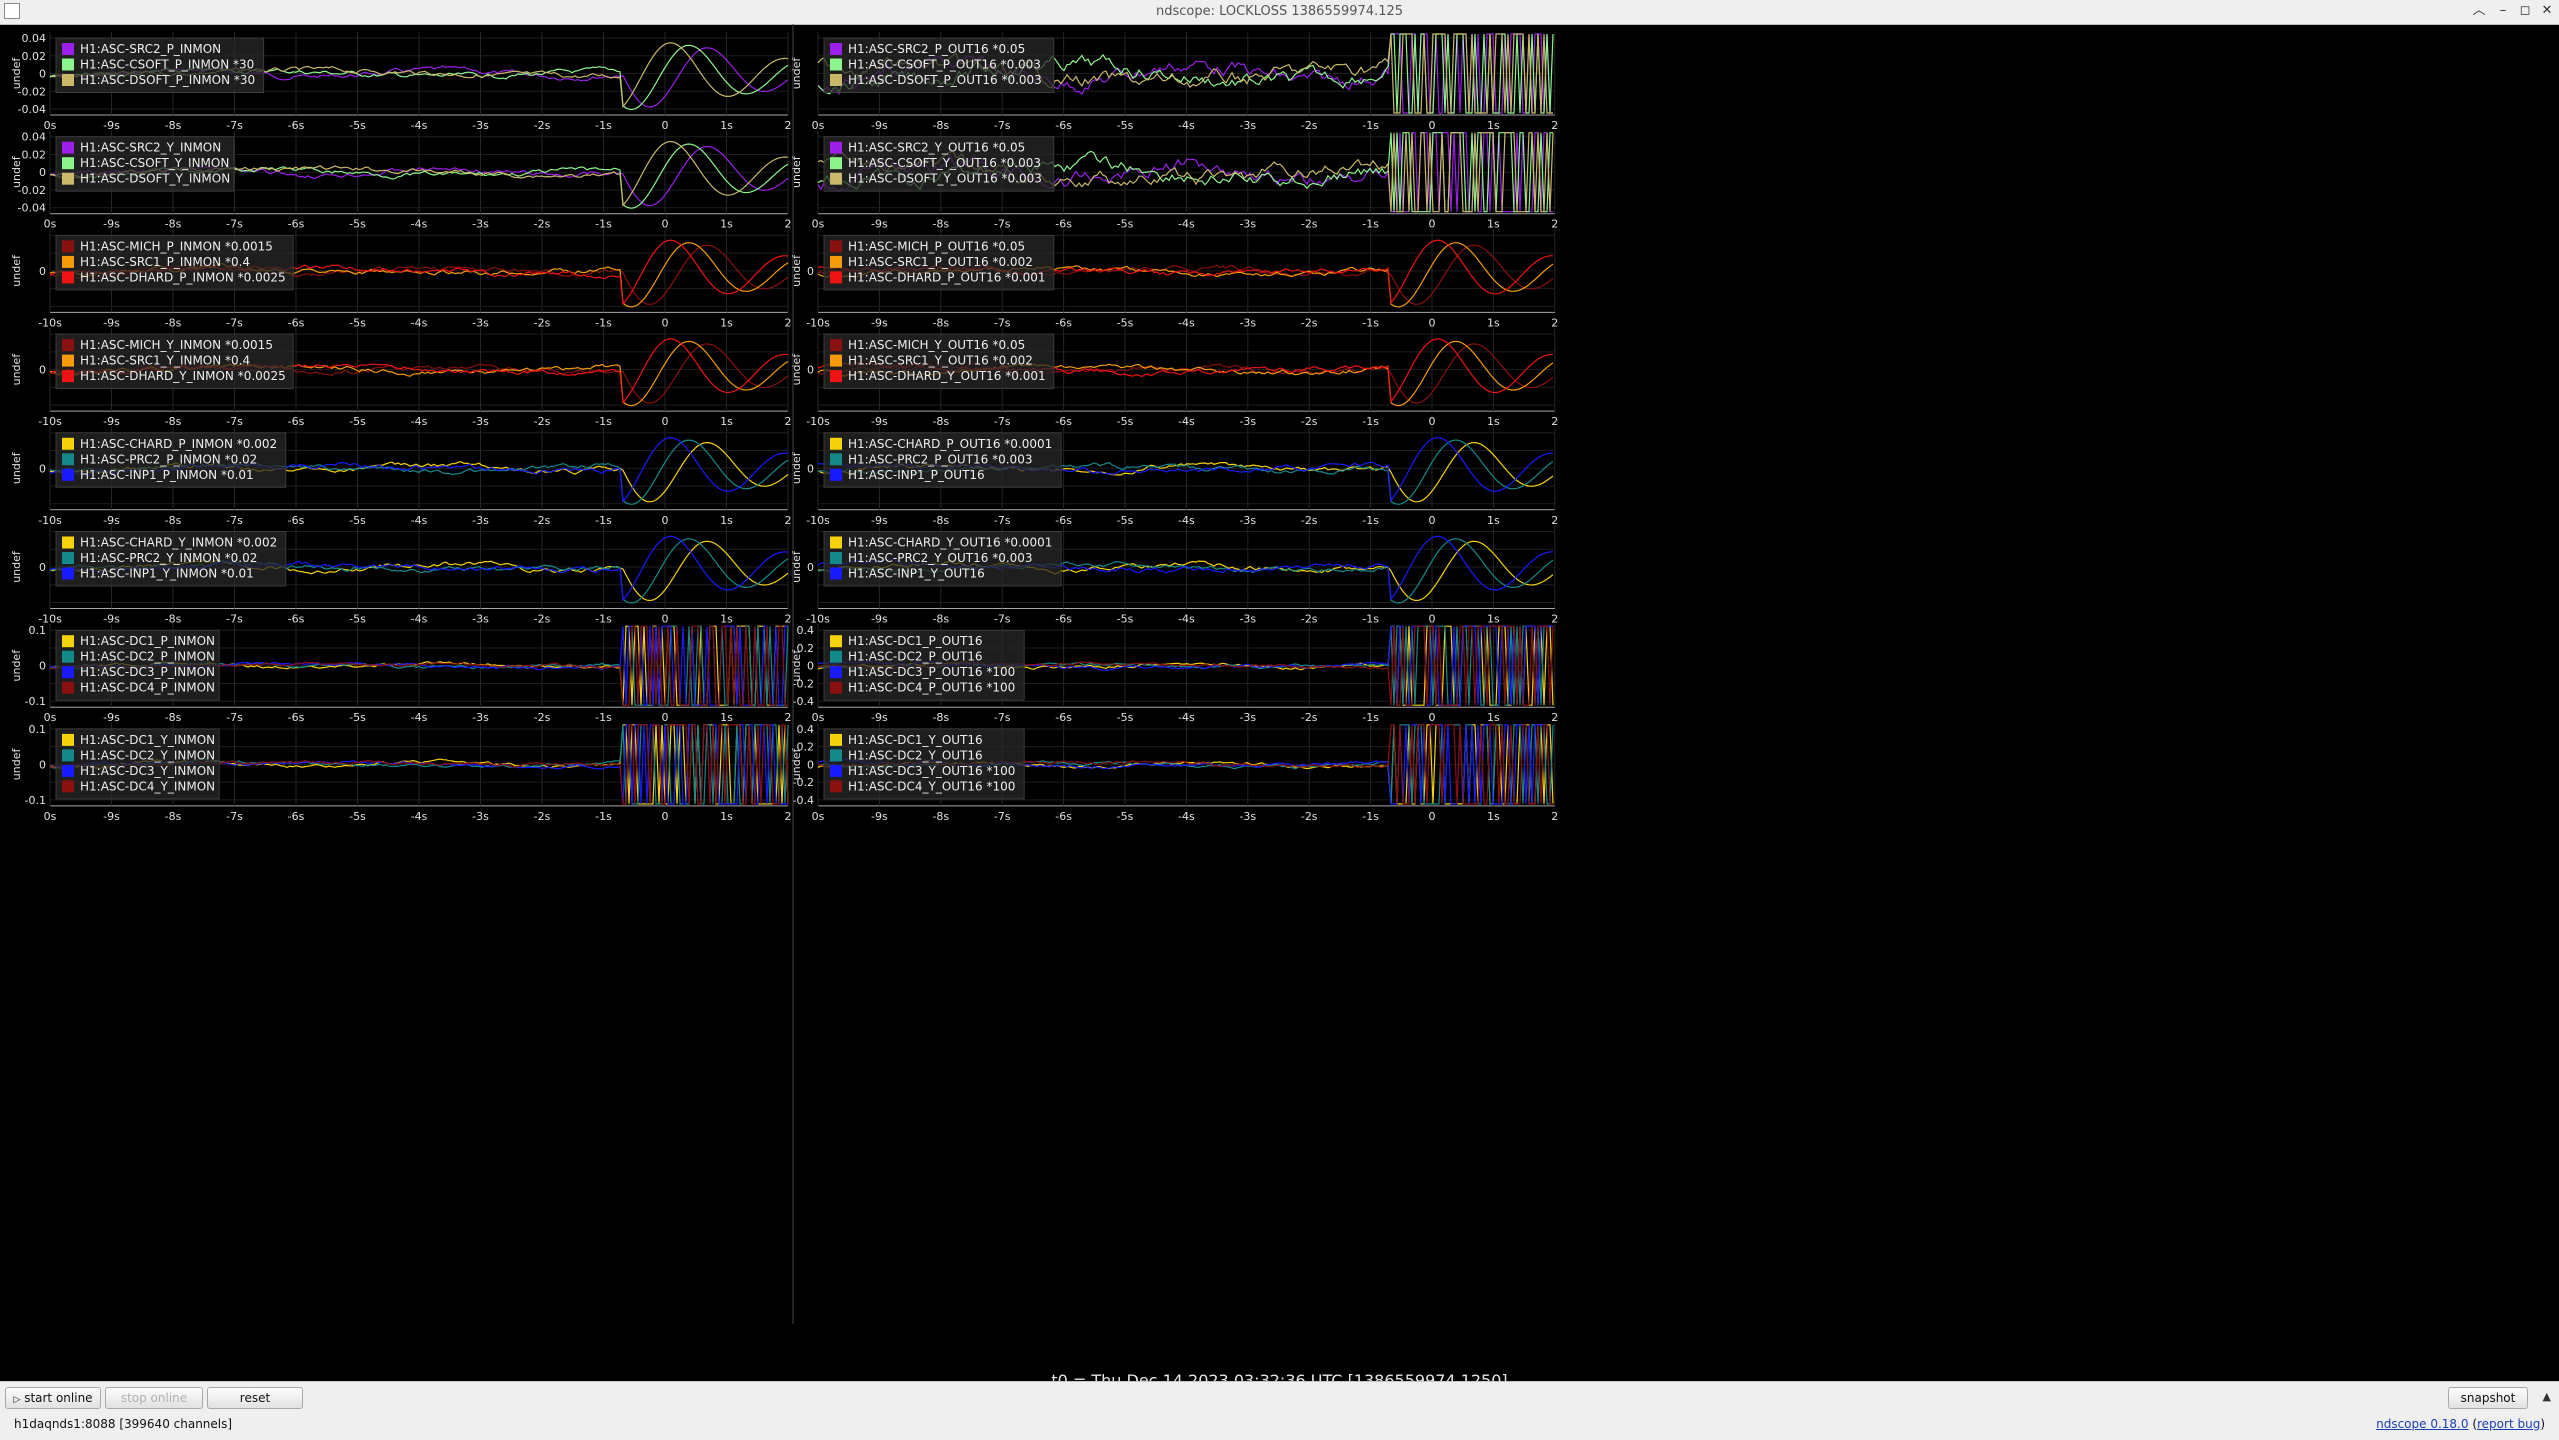  What do you see at coordinates (915, 755) in the screenshot?
I see `legend-label: H1:ASC-DC2_Y_OUT16` at bounding box center [915, 755].